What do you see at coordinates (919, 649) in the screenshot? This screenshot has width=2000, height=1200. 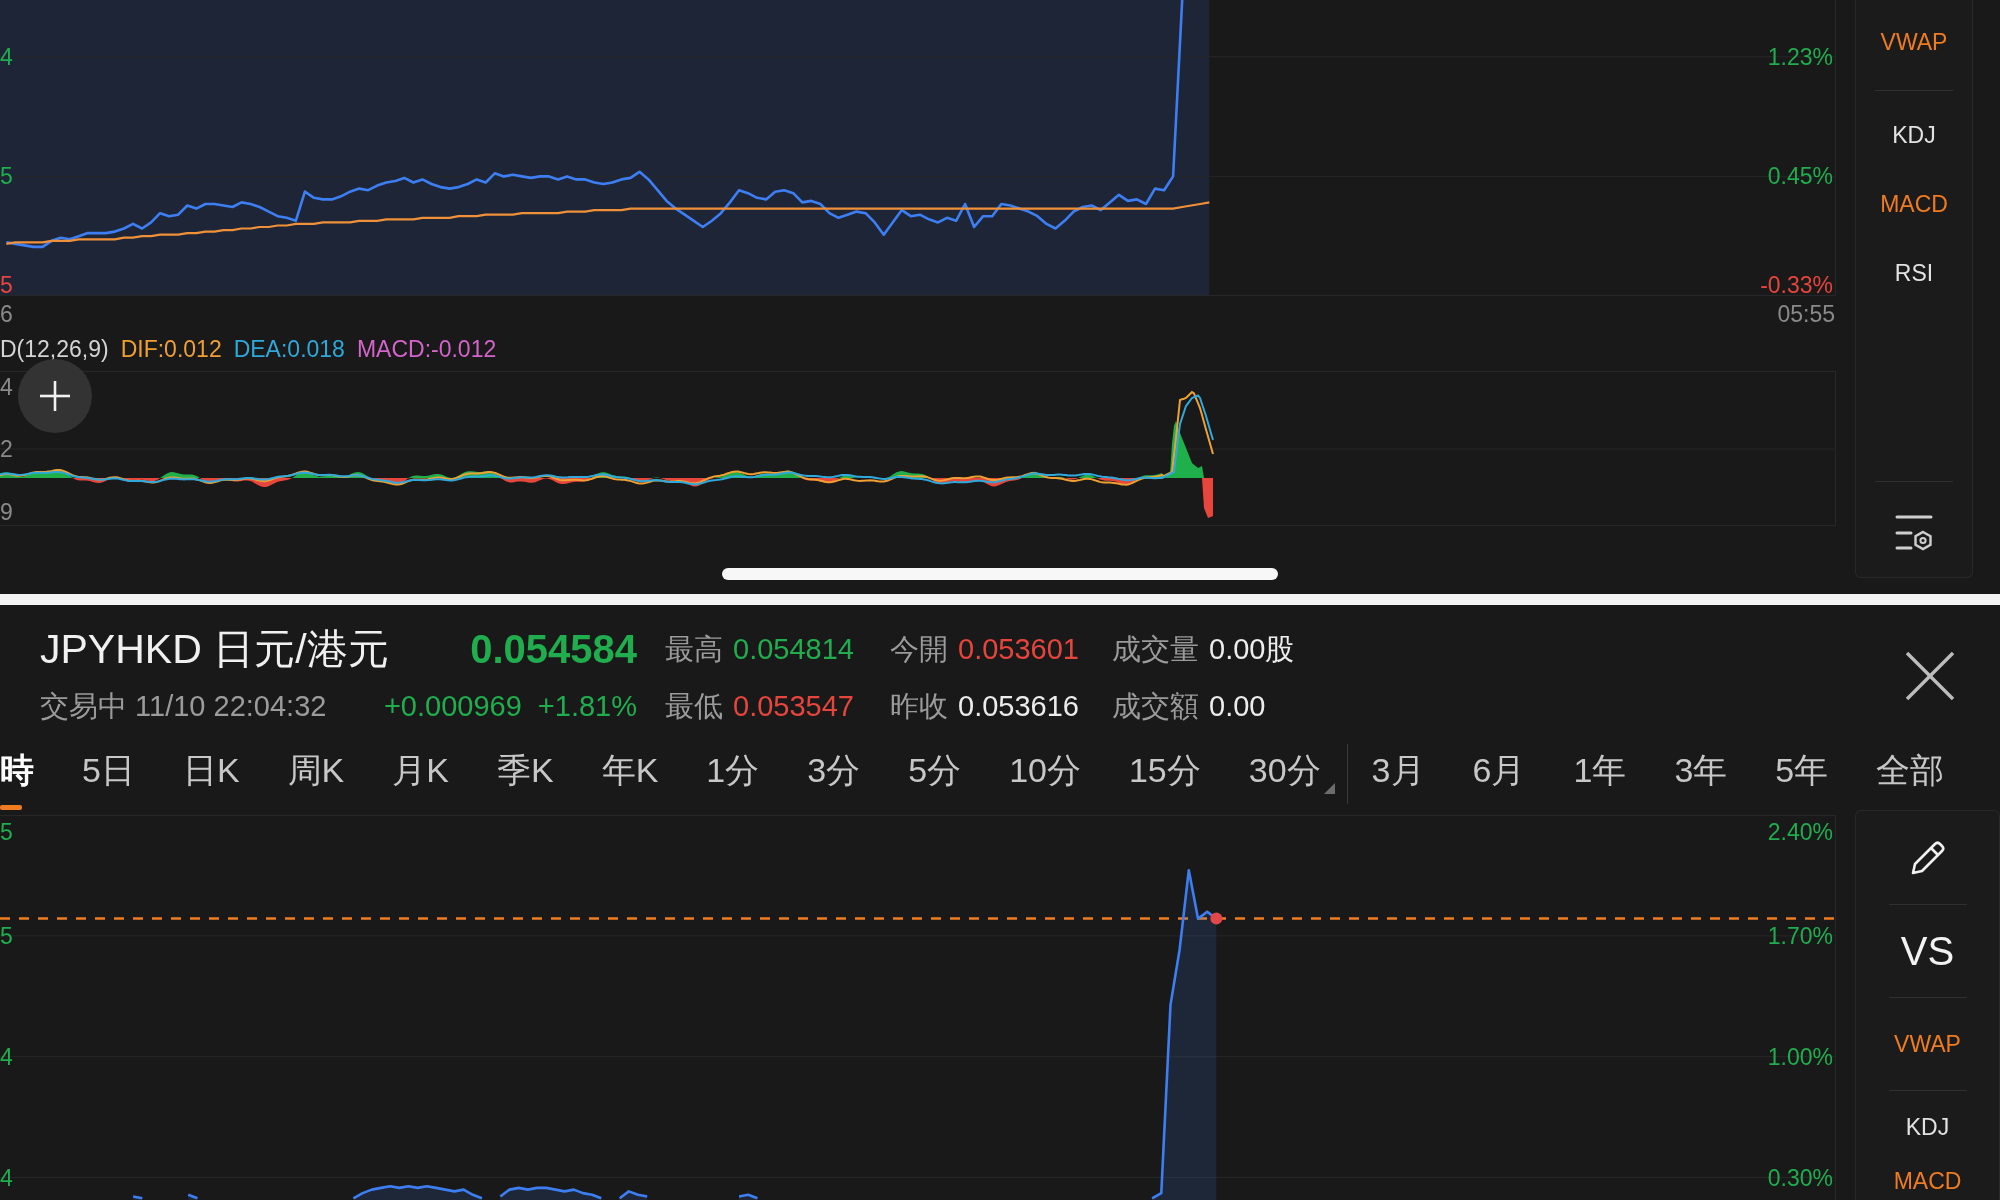 I see `stat-label: 今開` at bounding box center [919, 649].